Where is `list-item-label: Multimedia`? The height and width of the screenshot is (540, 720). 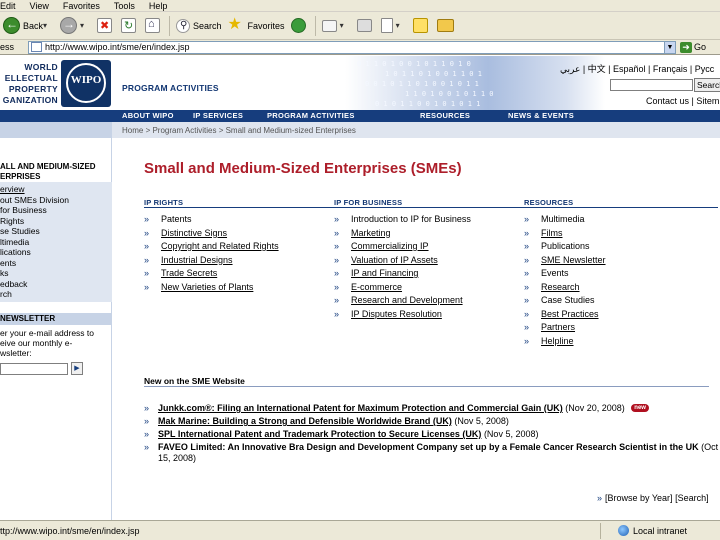 list-item-label: Multimedia is located at coordinates (563, 219).